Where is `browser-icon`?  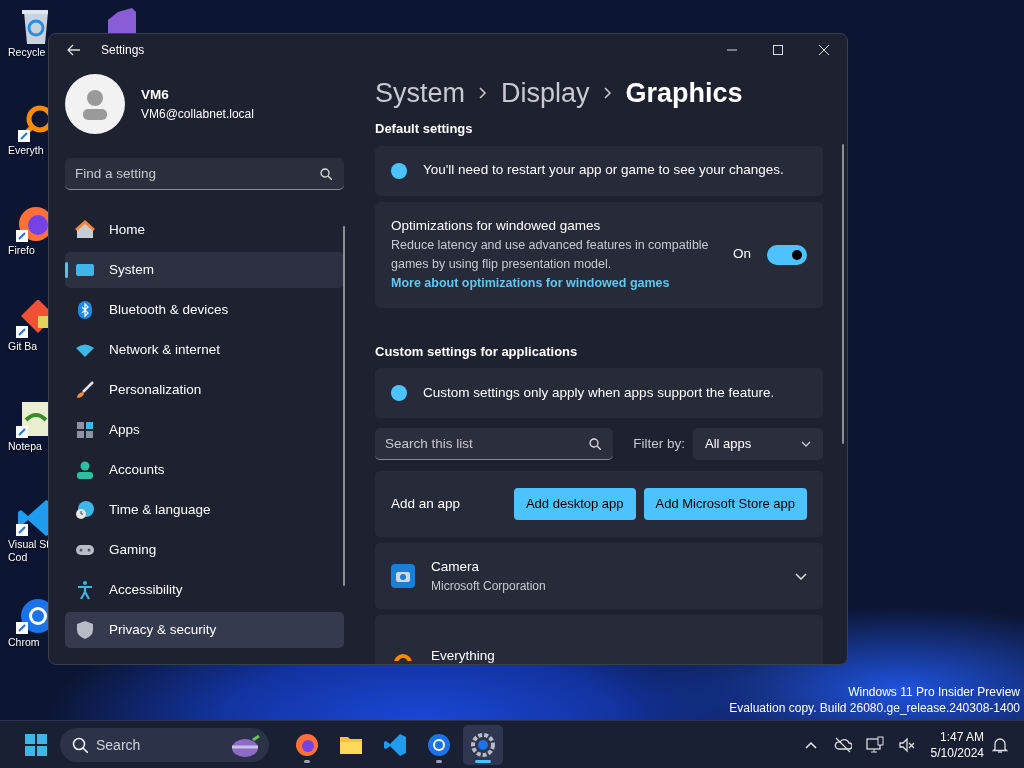
browser-icon is located at coordinates (439, 744).